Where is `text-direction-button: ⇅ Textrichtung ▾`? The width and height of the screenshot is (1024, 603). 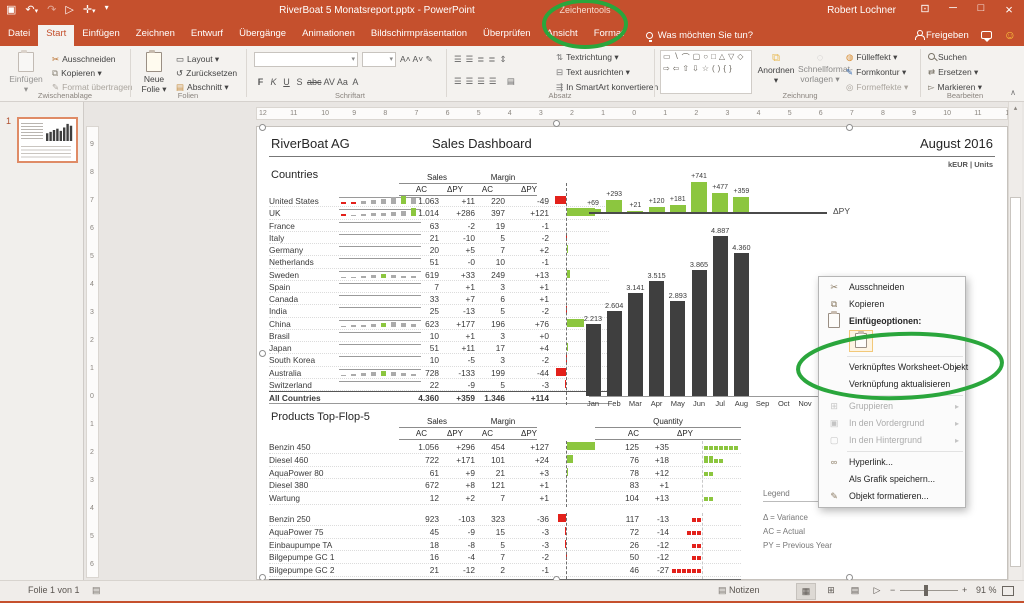
text-direction-button: ⇅ Textrichtung ▾ is located at coordinates (587, 57).